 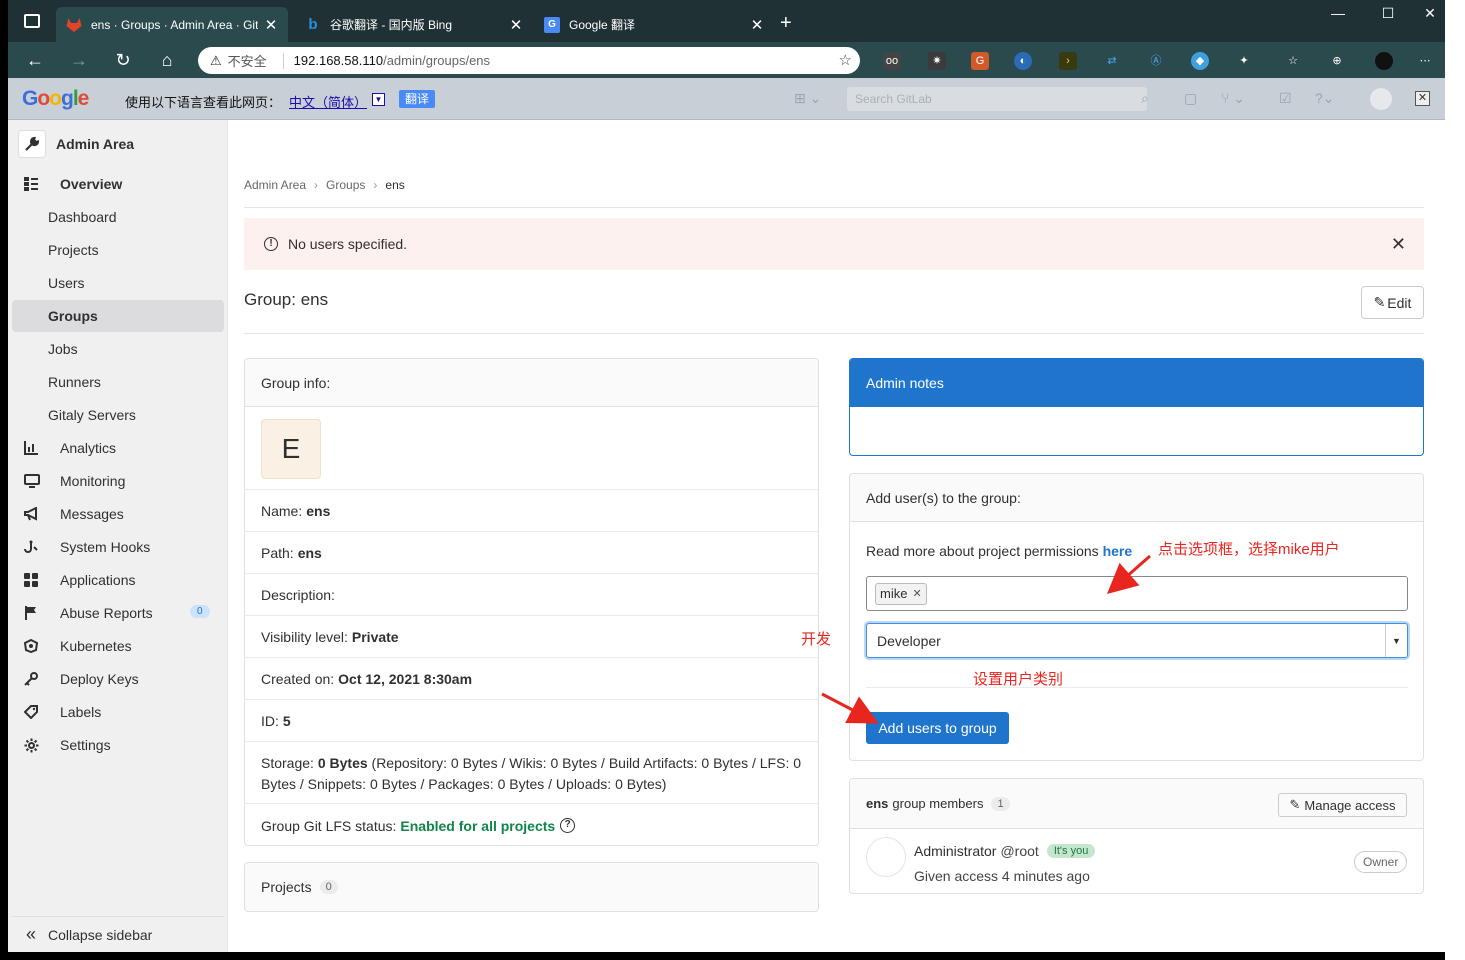 What do you see at coordinates (1190, 98) in the screenshot?
I see `todo-icon: ▢` at bounding box center [1190, 98].